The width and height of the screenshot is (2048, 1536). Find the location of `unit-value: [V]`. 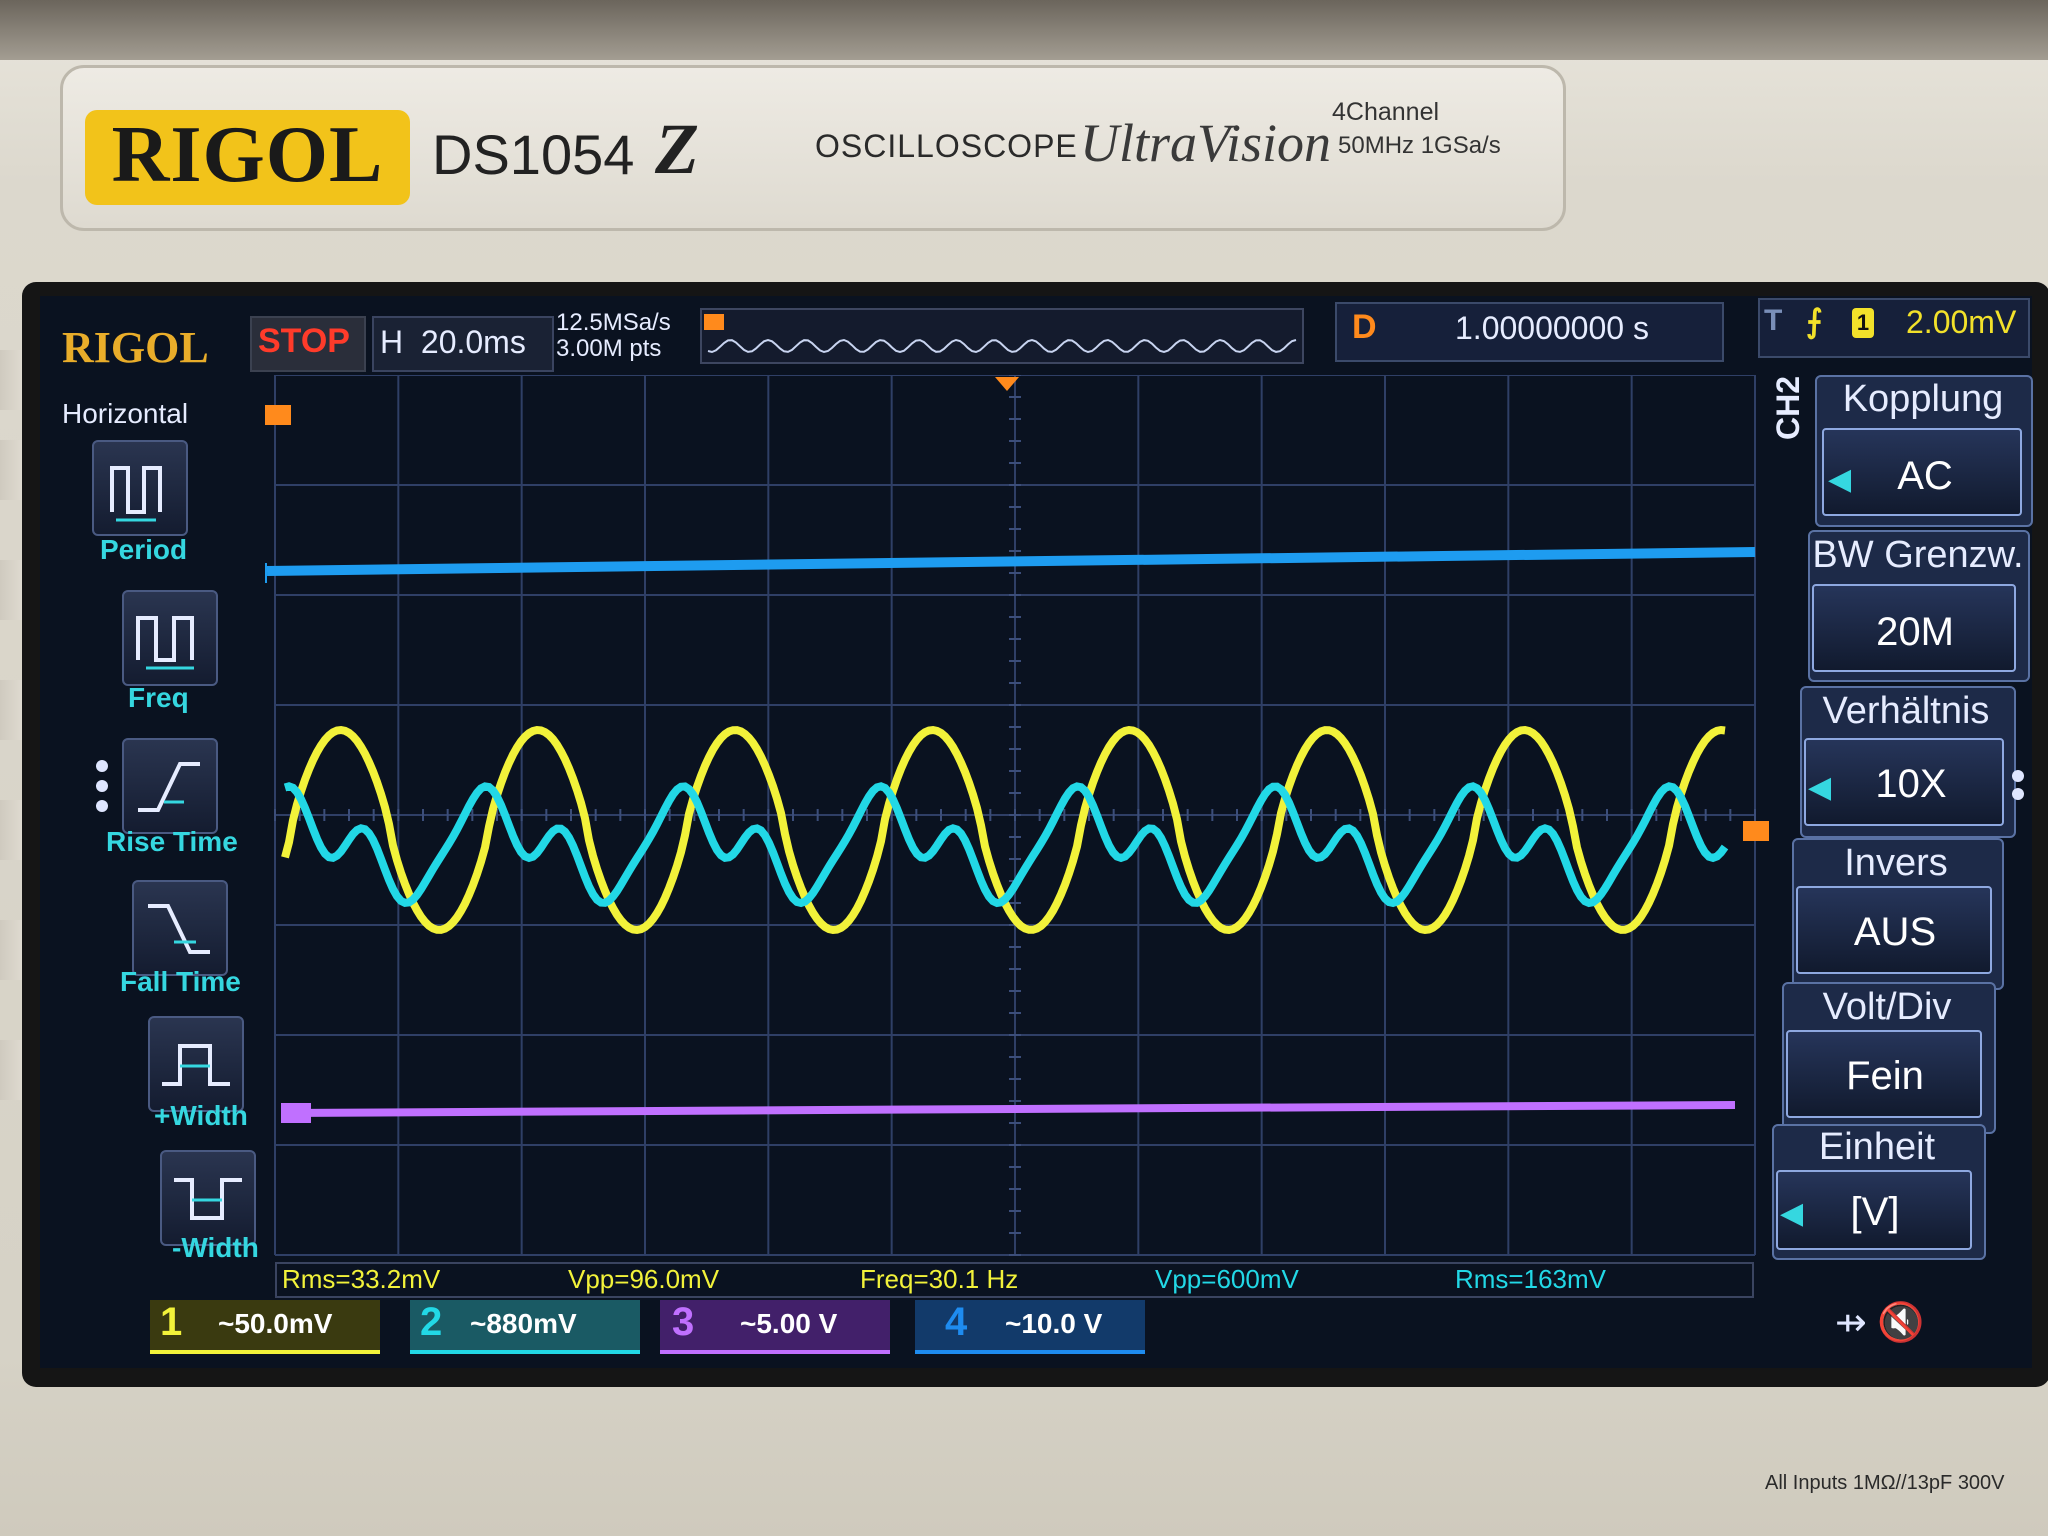

unit-value: [V] is located at coordinates (1875, 1212).